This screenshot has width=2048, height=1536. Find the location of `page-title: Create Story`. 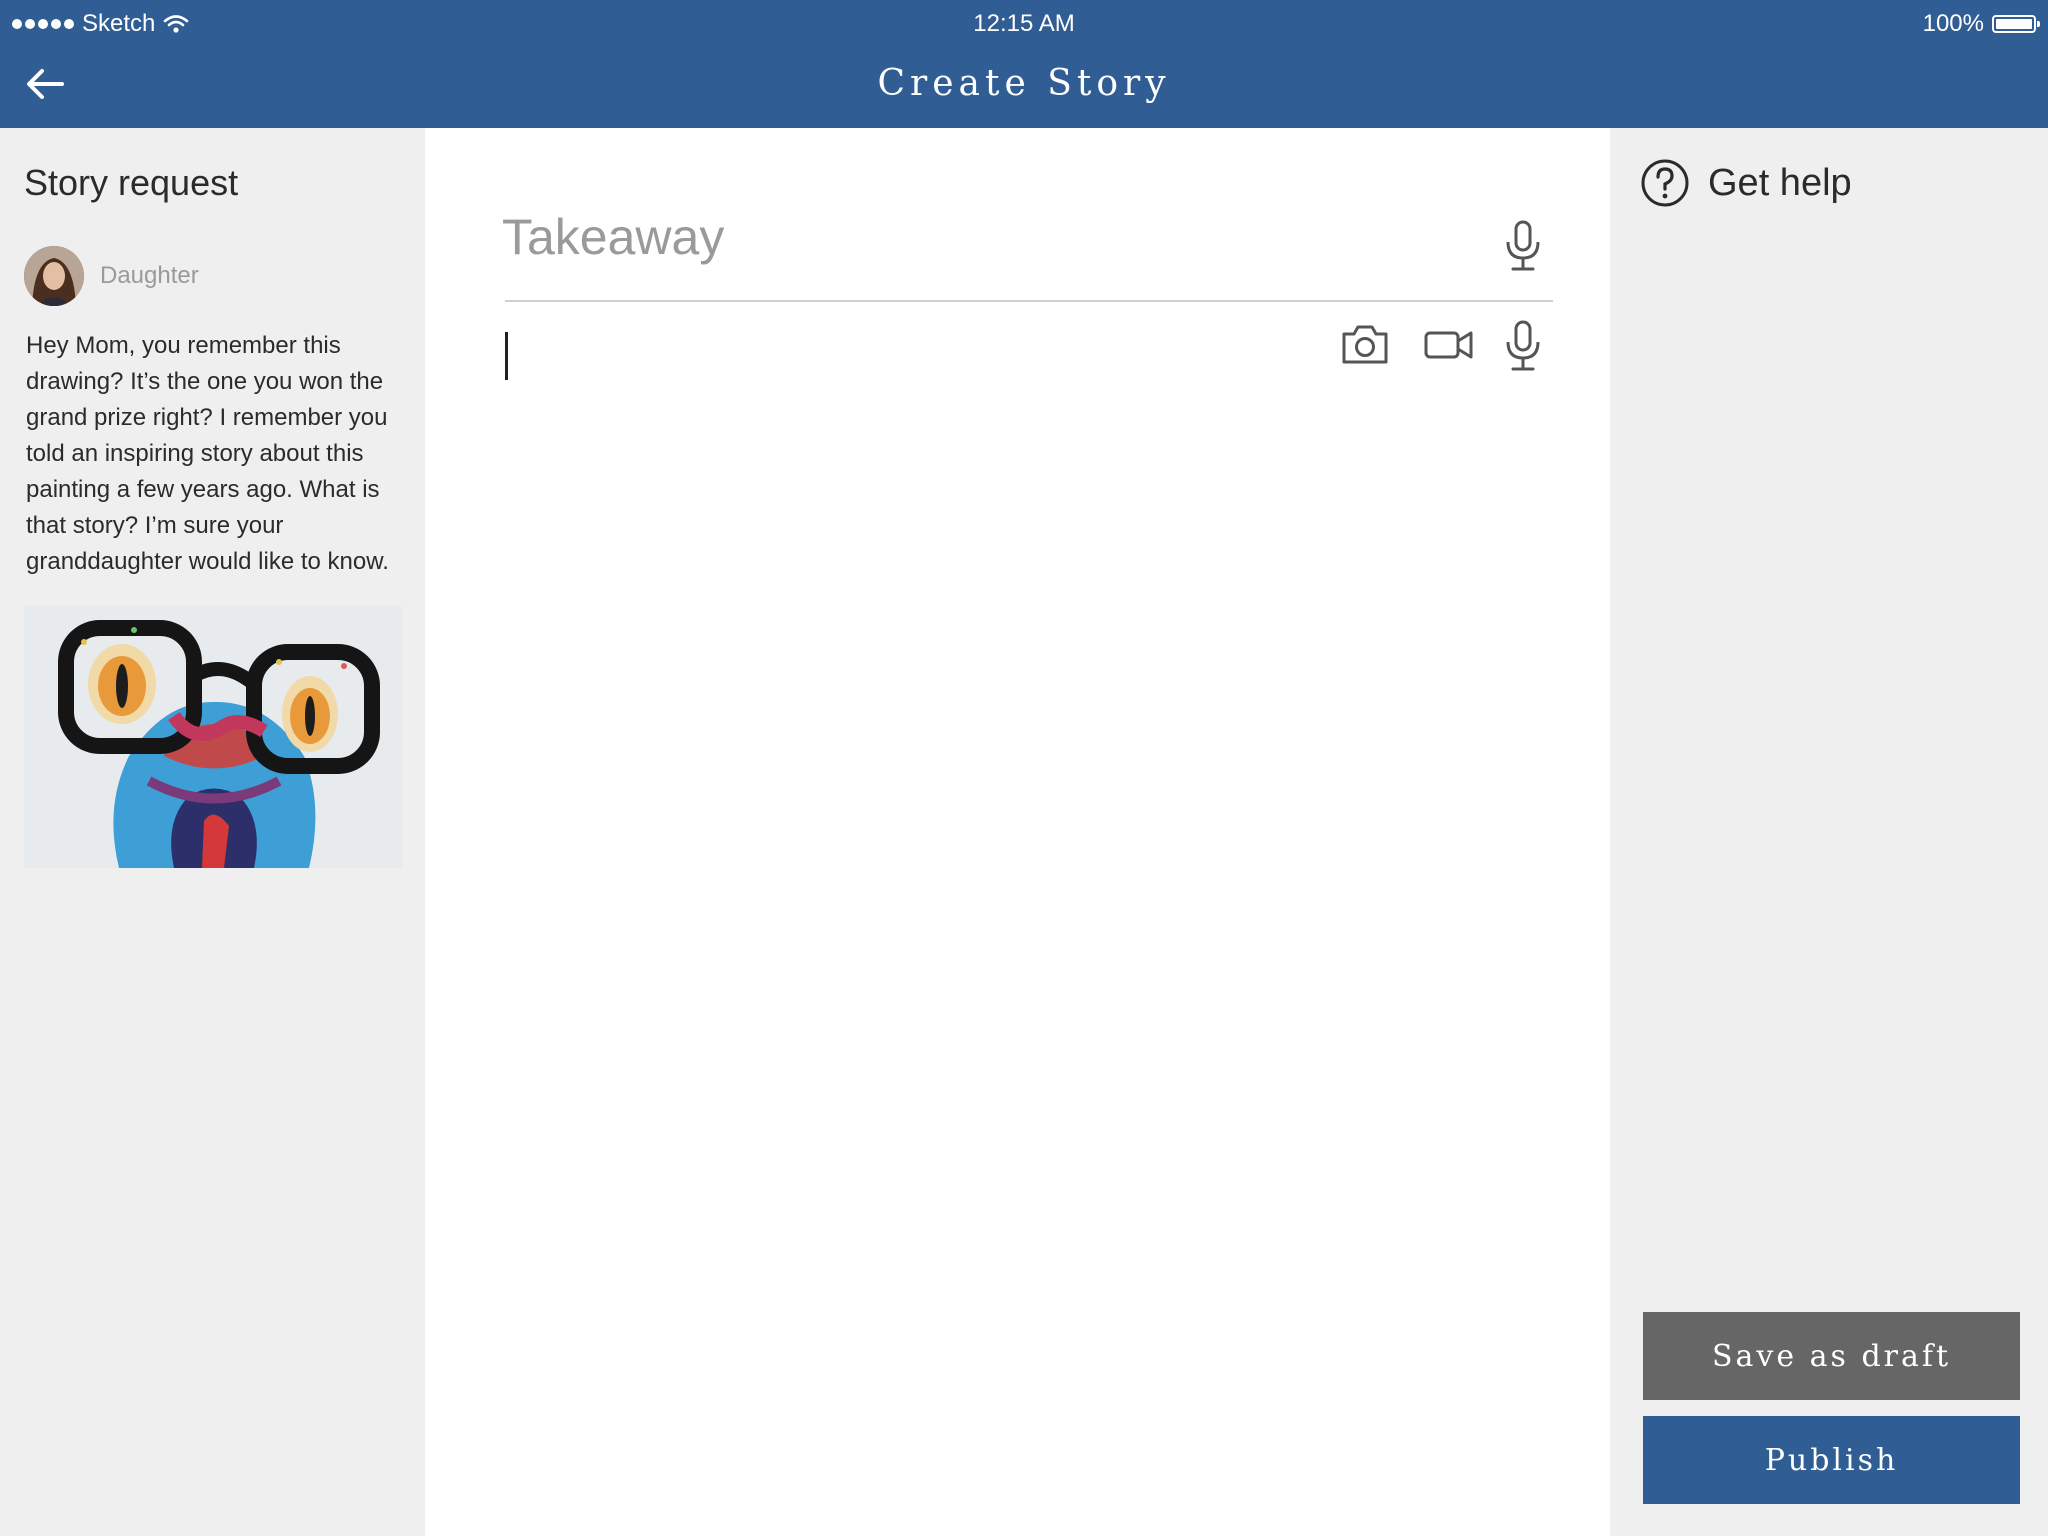

page-title: Create Story is located at coordinates (1024, 83).